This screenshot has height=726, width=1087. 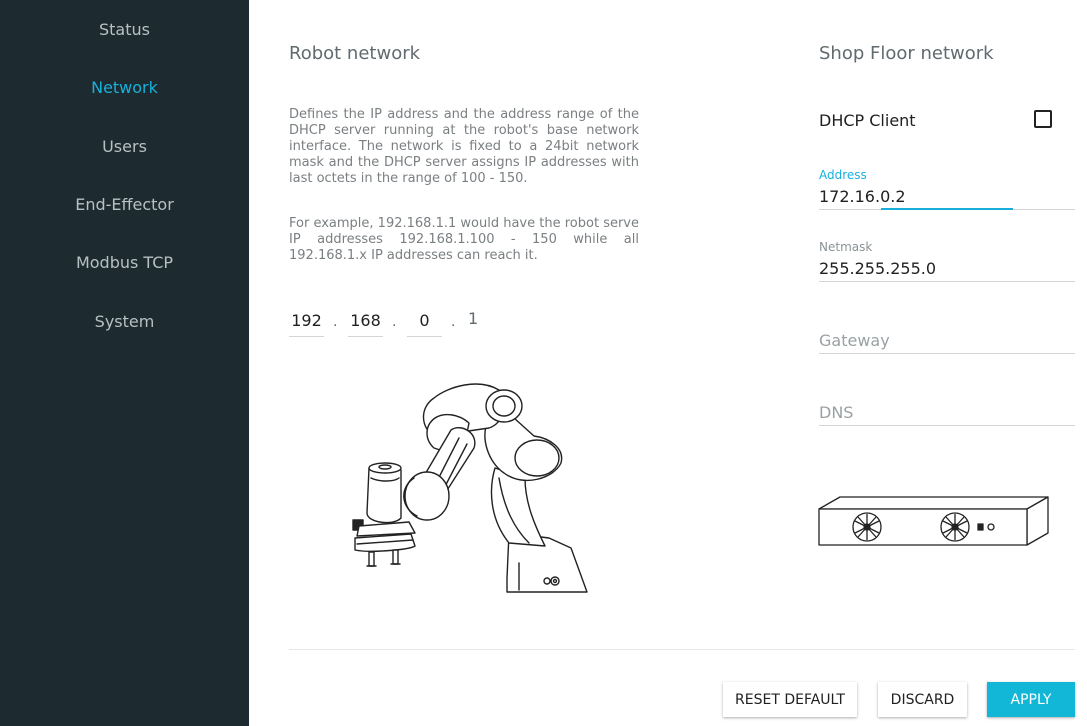 What do you see at coordinates (1031, 699) in the screenshot?
I see `apply-button: APPLY` at bounding box center [1031, 699].